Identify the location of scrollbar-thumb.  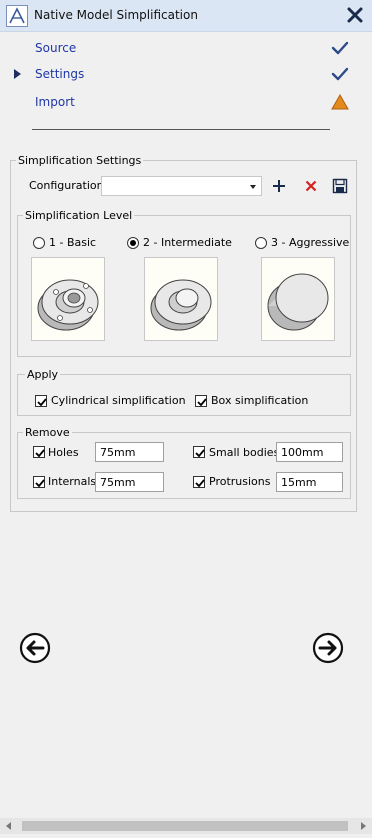
(185, 826).